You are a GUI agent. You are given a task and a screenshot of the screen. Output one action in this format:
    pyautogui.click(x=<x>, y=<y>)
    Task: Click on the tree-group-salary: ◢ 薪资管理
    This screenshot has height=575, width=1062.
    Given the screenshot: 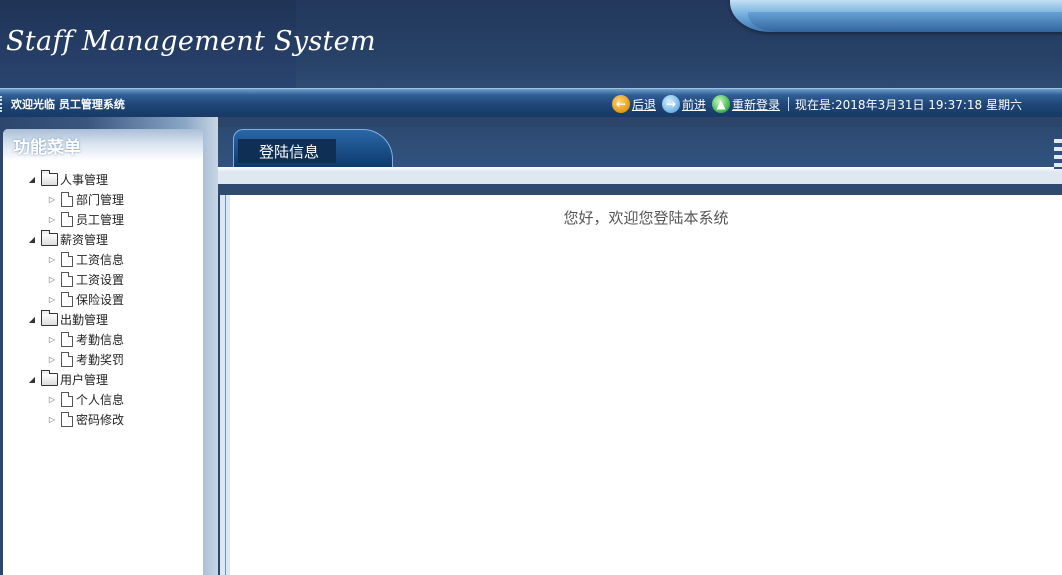 What is the action you would take?
    pyautogui.click(x=114, y=239)
    